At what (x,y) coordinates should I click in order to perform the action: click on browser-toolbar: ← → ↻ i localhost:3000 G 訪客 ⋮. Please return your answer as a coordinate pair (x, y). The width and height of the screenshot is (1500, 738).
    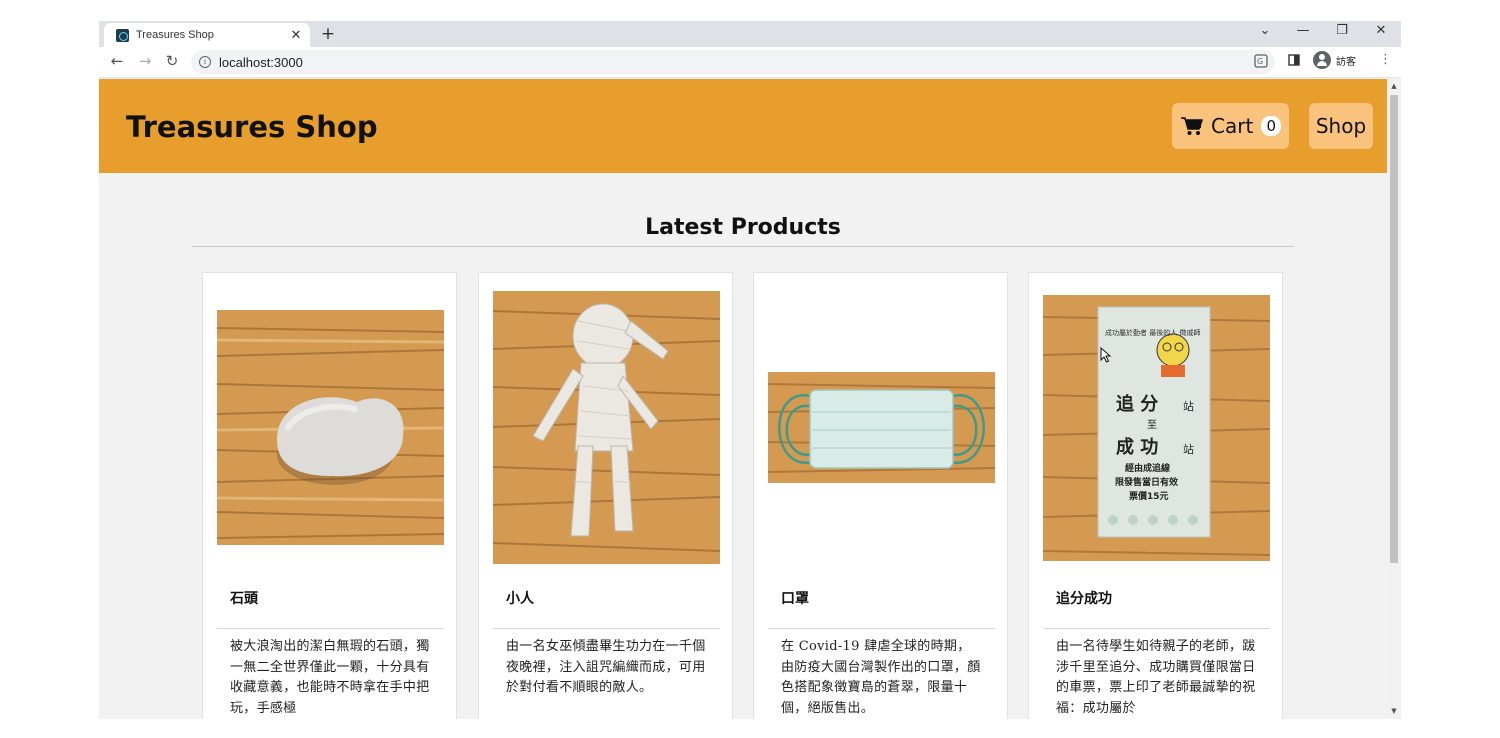
    Looking at the image, I should click on (750, 62).